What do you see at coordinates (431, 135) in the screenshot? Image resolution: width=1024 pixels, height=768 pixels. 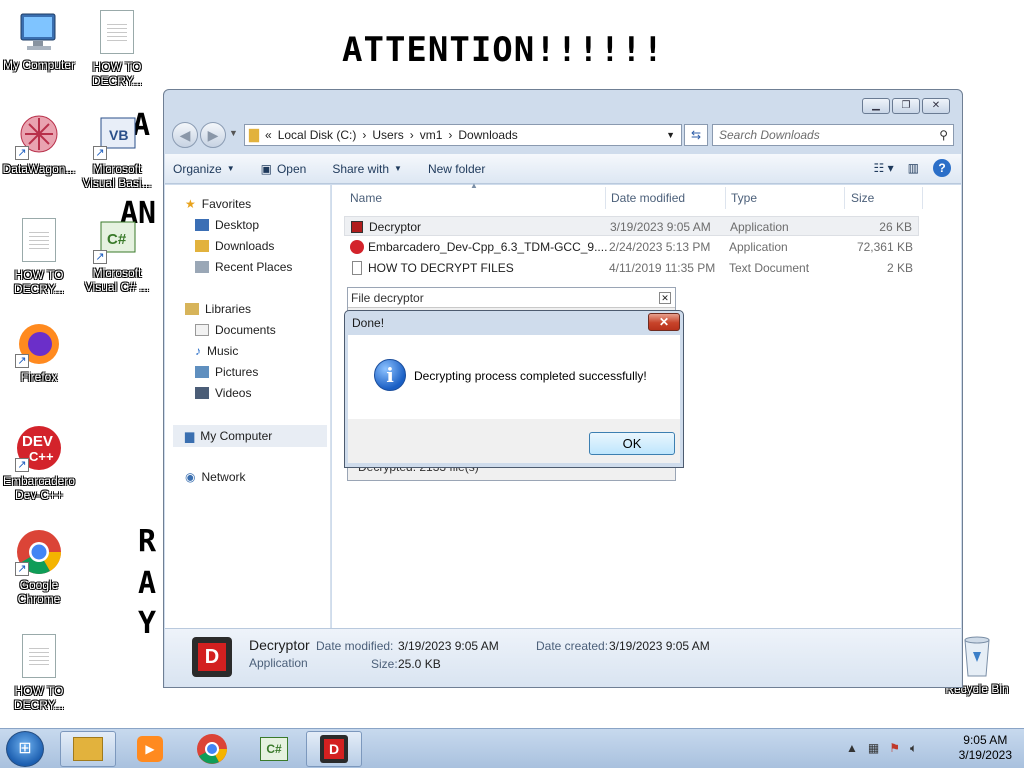 I see `breadcrumb-vm1: vm1` at bounding box center [431, 135].